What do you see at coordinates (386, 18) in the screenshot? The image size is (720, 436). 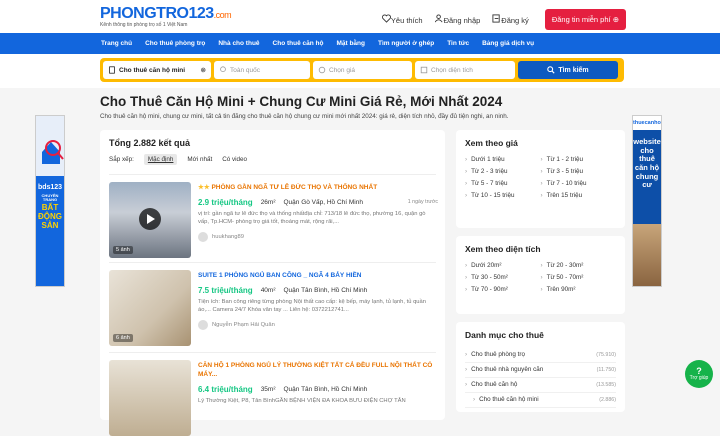 I see `heart-icon` at bounding box center [386, 18].